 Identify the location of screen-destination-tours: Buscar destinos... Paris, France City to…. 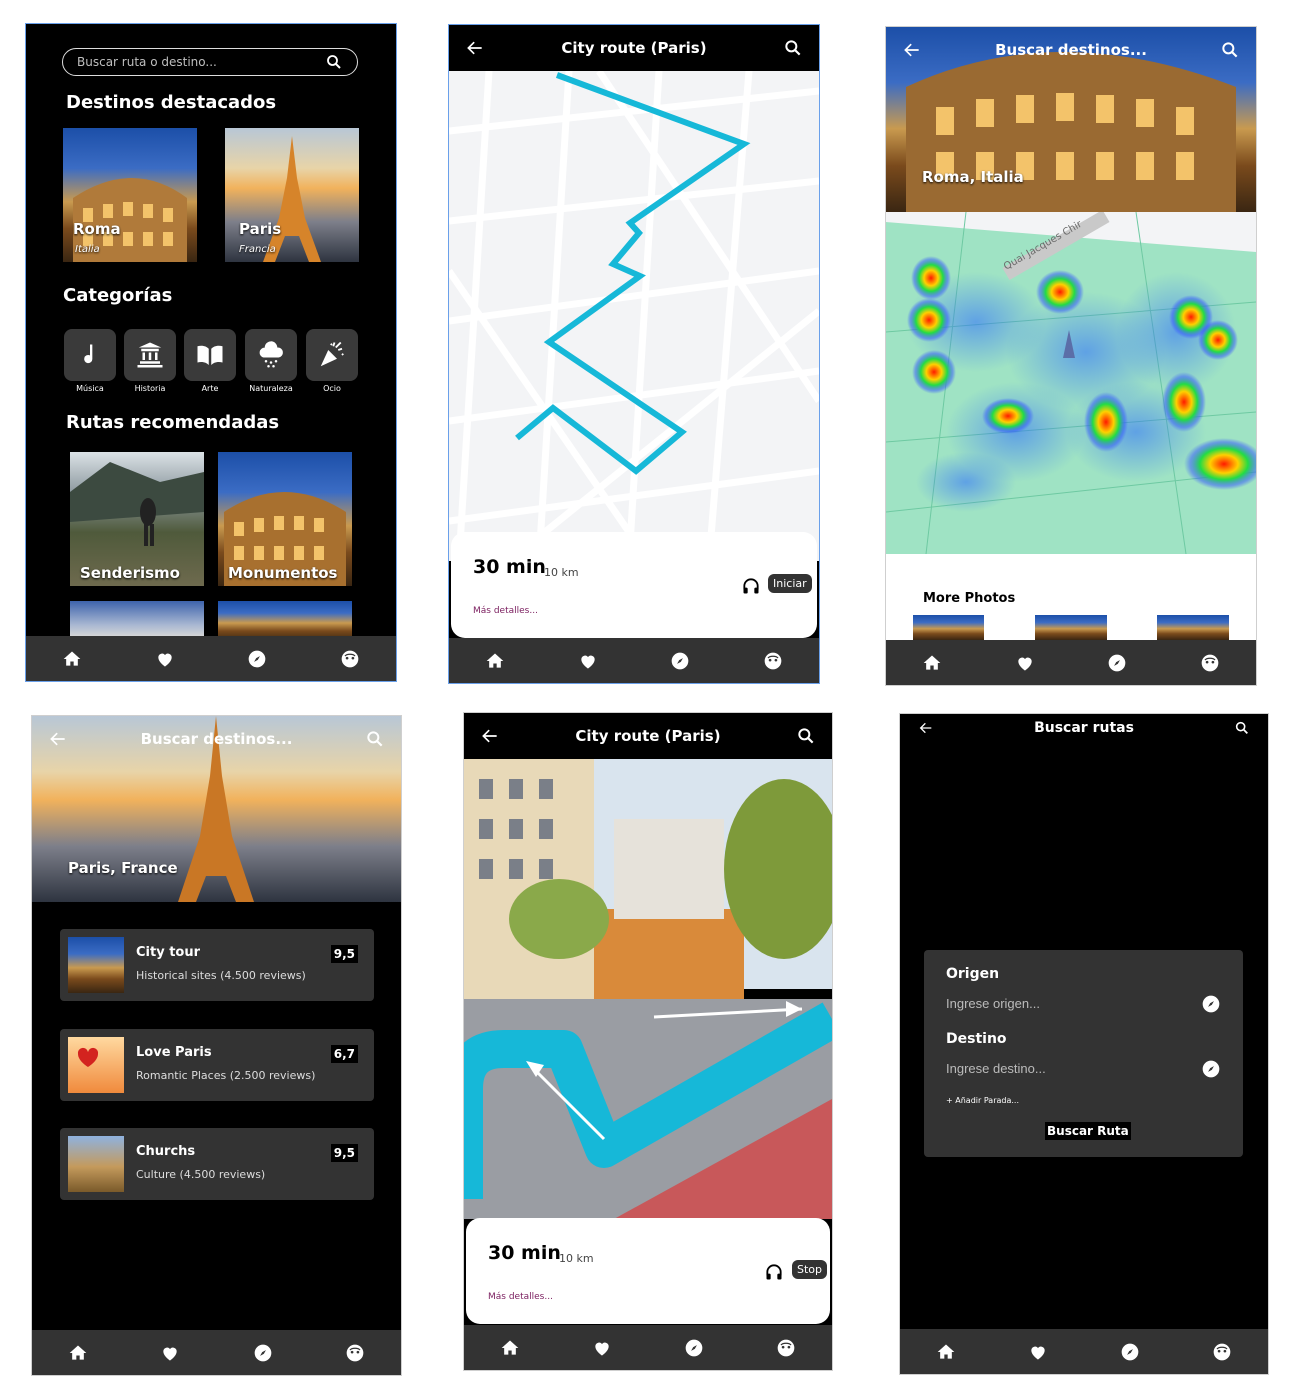
(216, 1045).